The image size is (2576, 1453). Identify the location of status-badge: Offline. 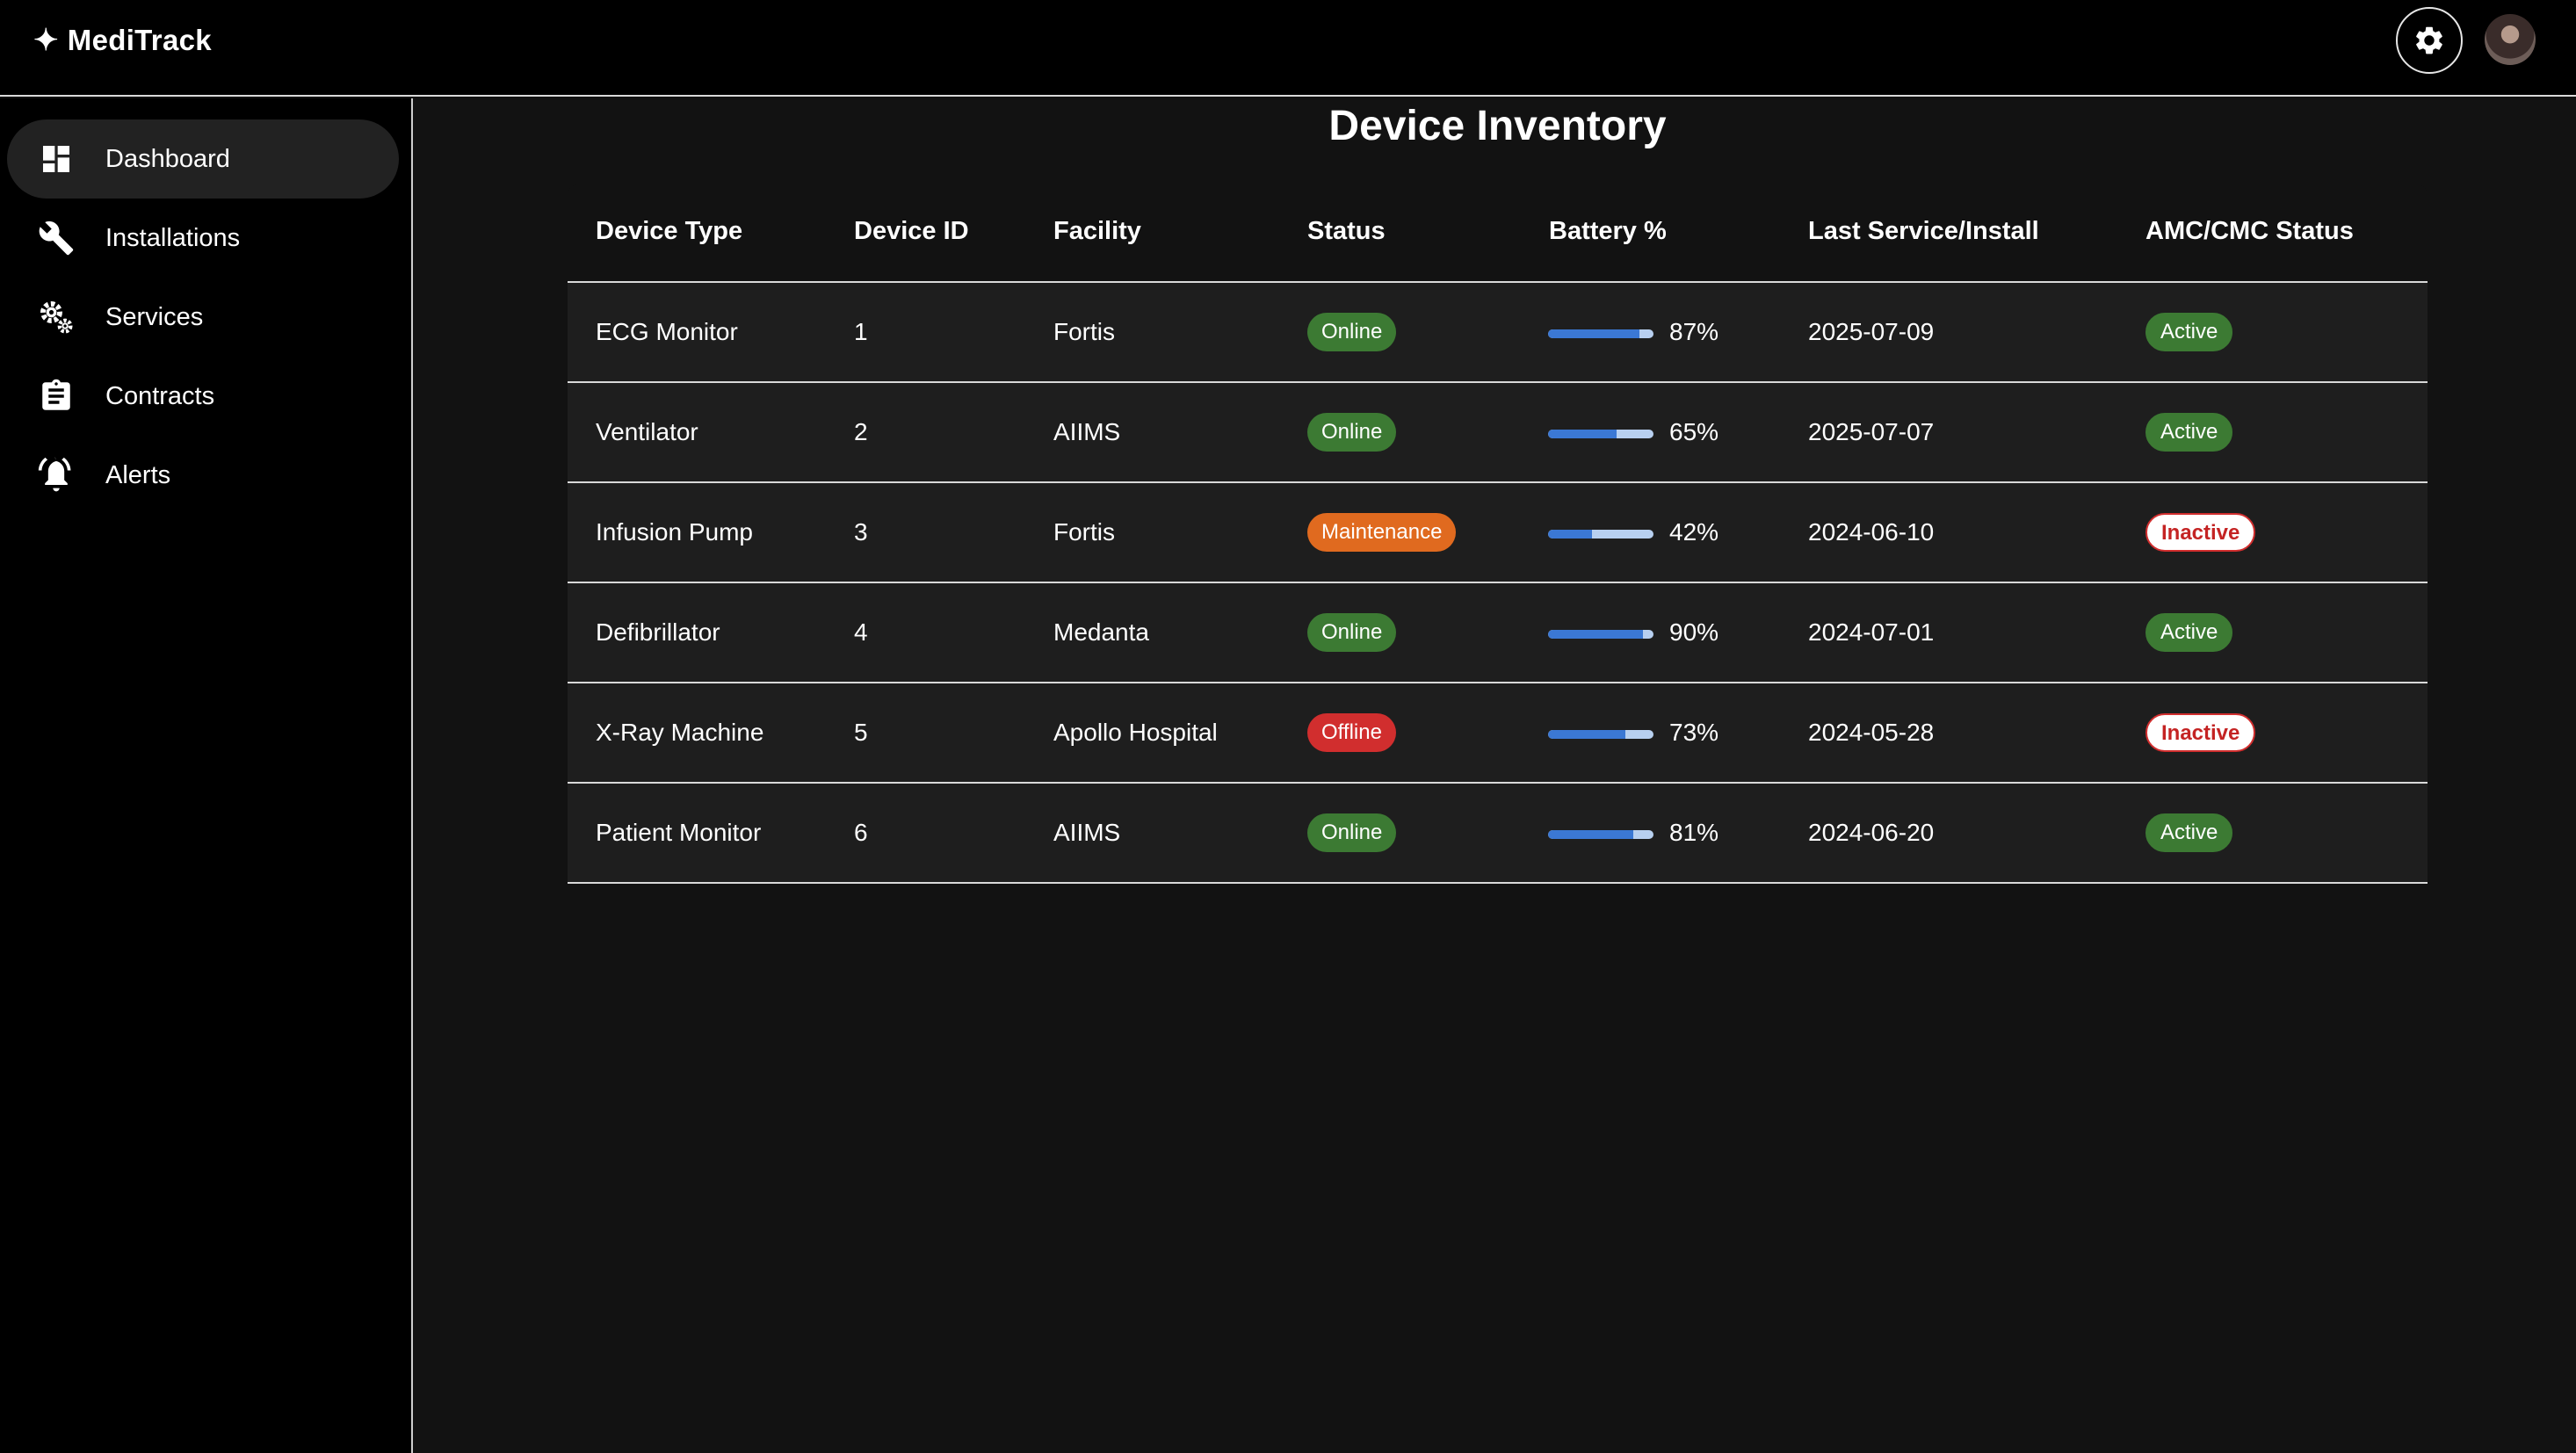
(1351, 732).